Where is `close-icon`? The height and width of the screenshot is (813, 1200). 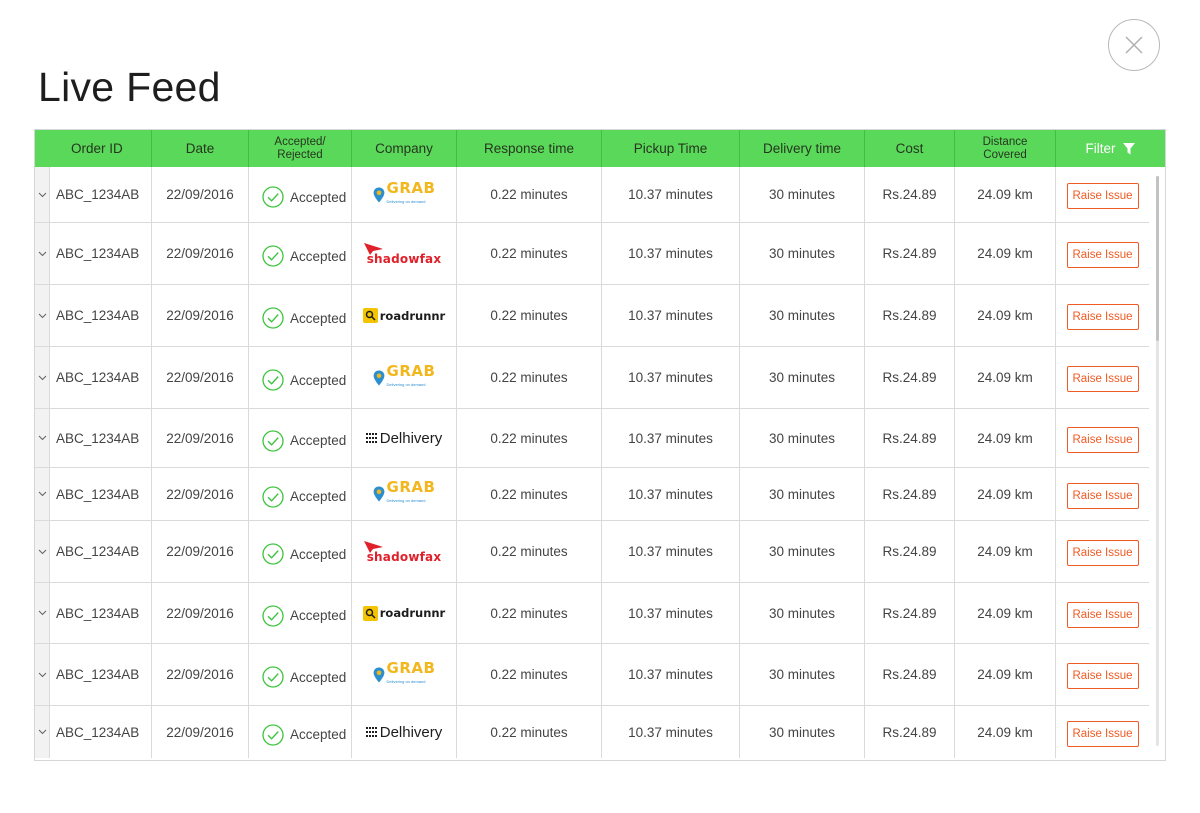
close-icon is located at coordinates (1134, 45).